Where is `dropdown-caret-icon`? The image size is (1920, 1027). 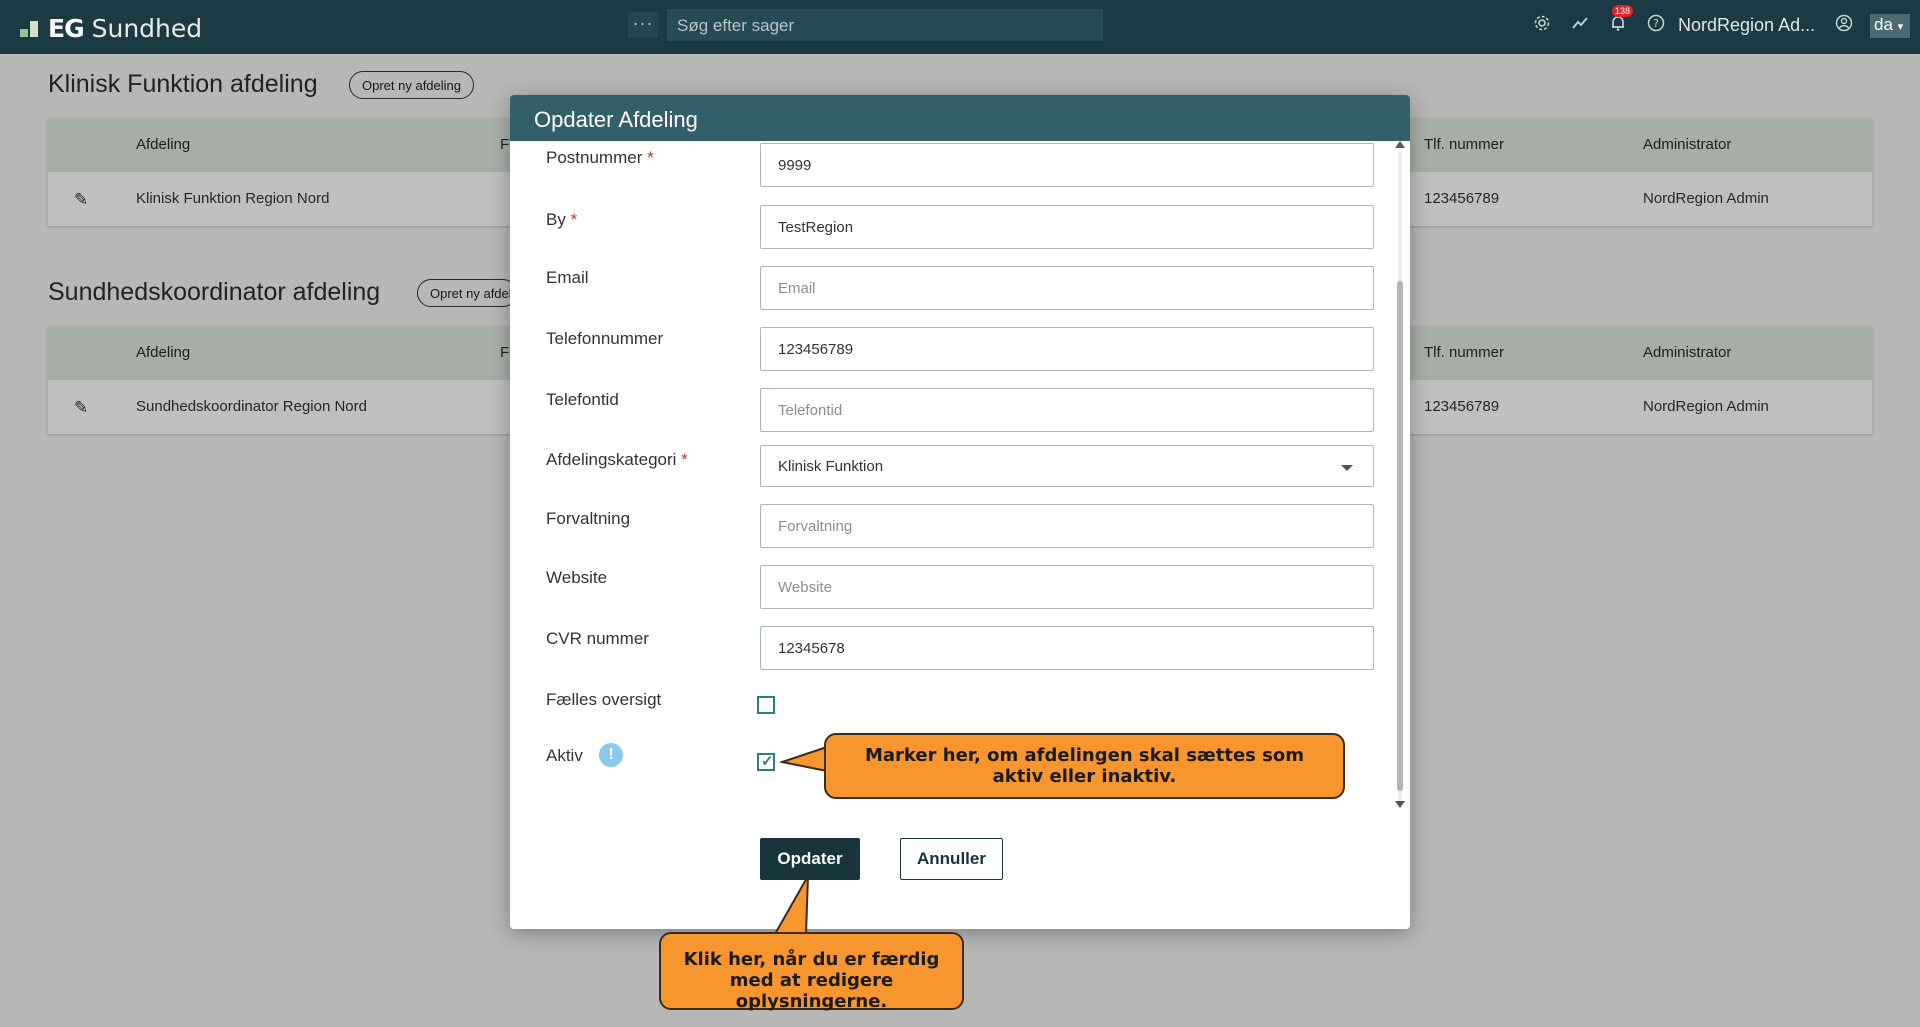 dropdown-caret-icon is located at coordinates (1347, 468).